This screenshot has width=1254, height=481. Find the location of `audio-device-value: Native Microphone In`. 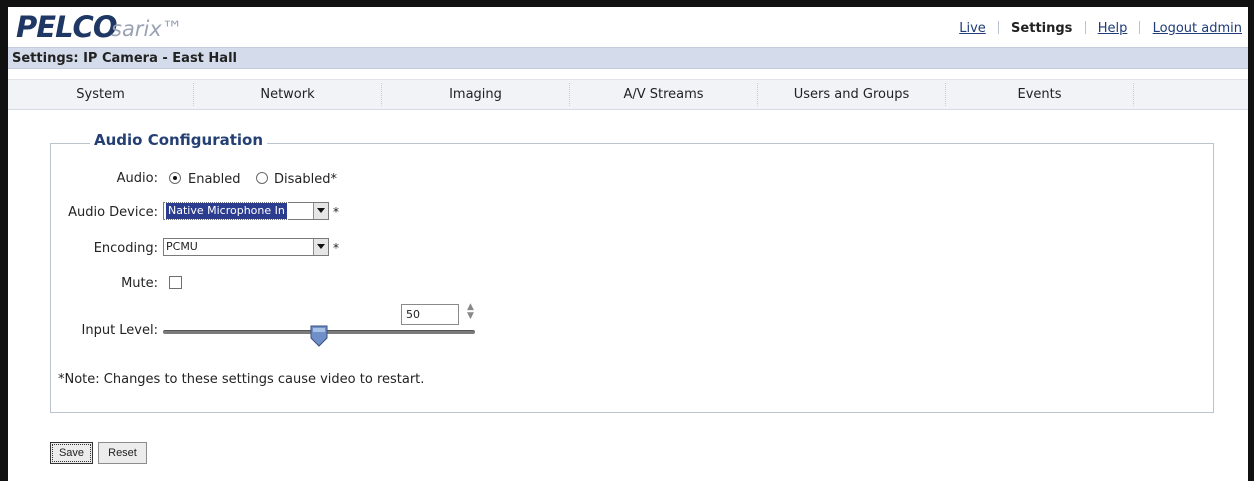

audio-device-value: Native Microphone In is located at coordinates (226, 211).